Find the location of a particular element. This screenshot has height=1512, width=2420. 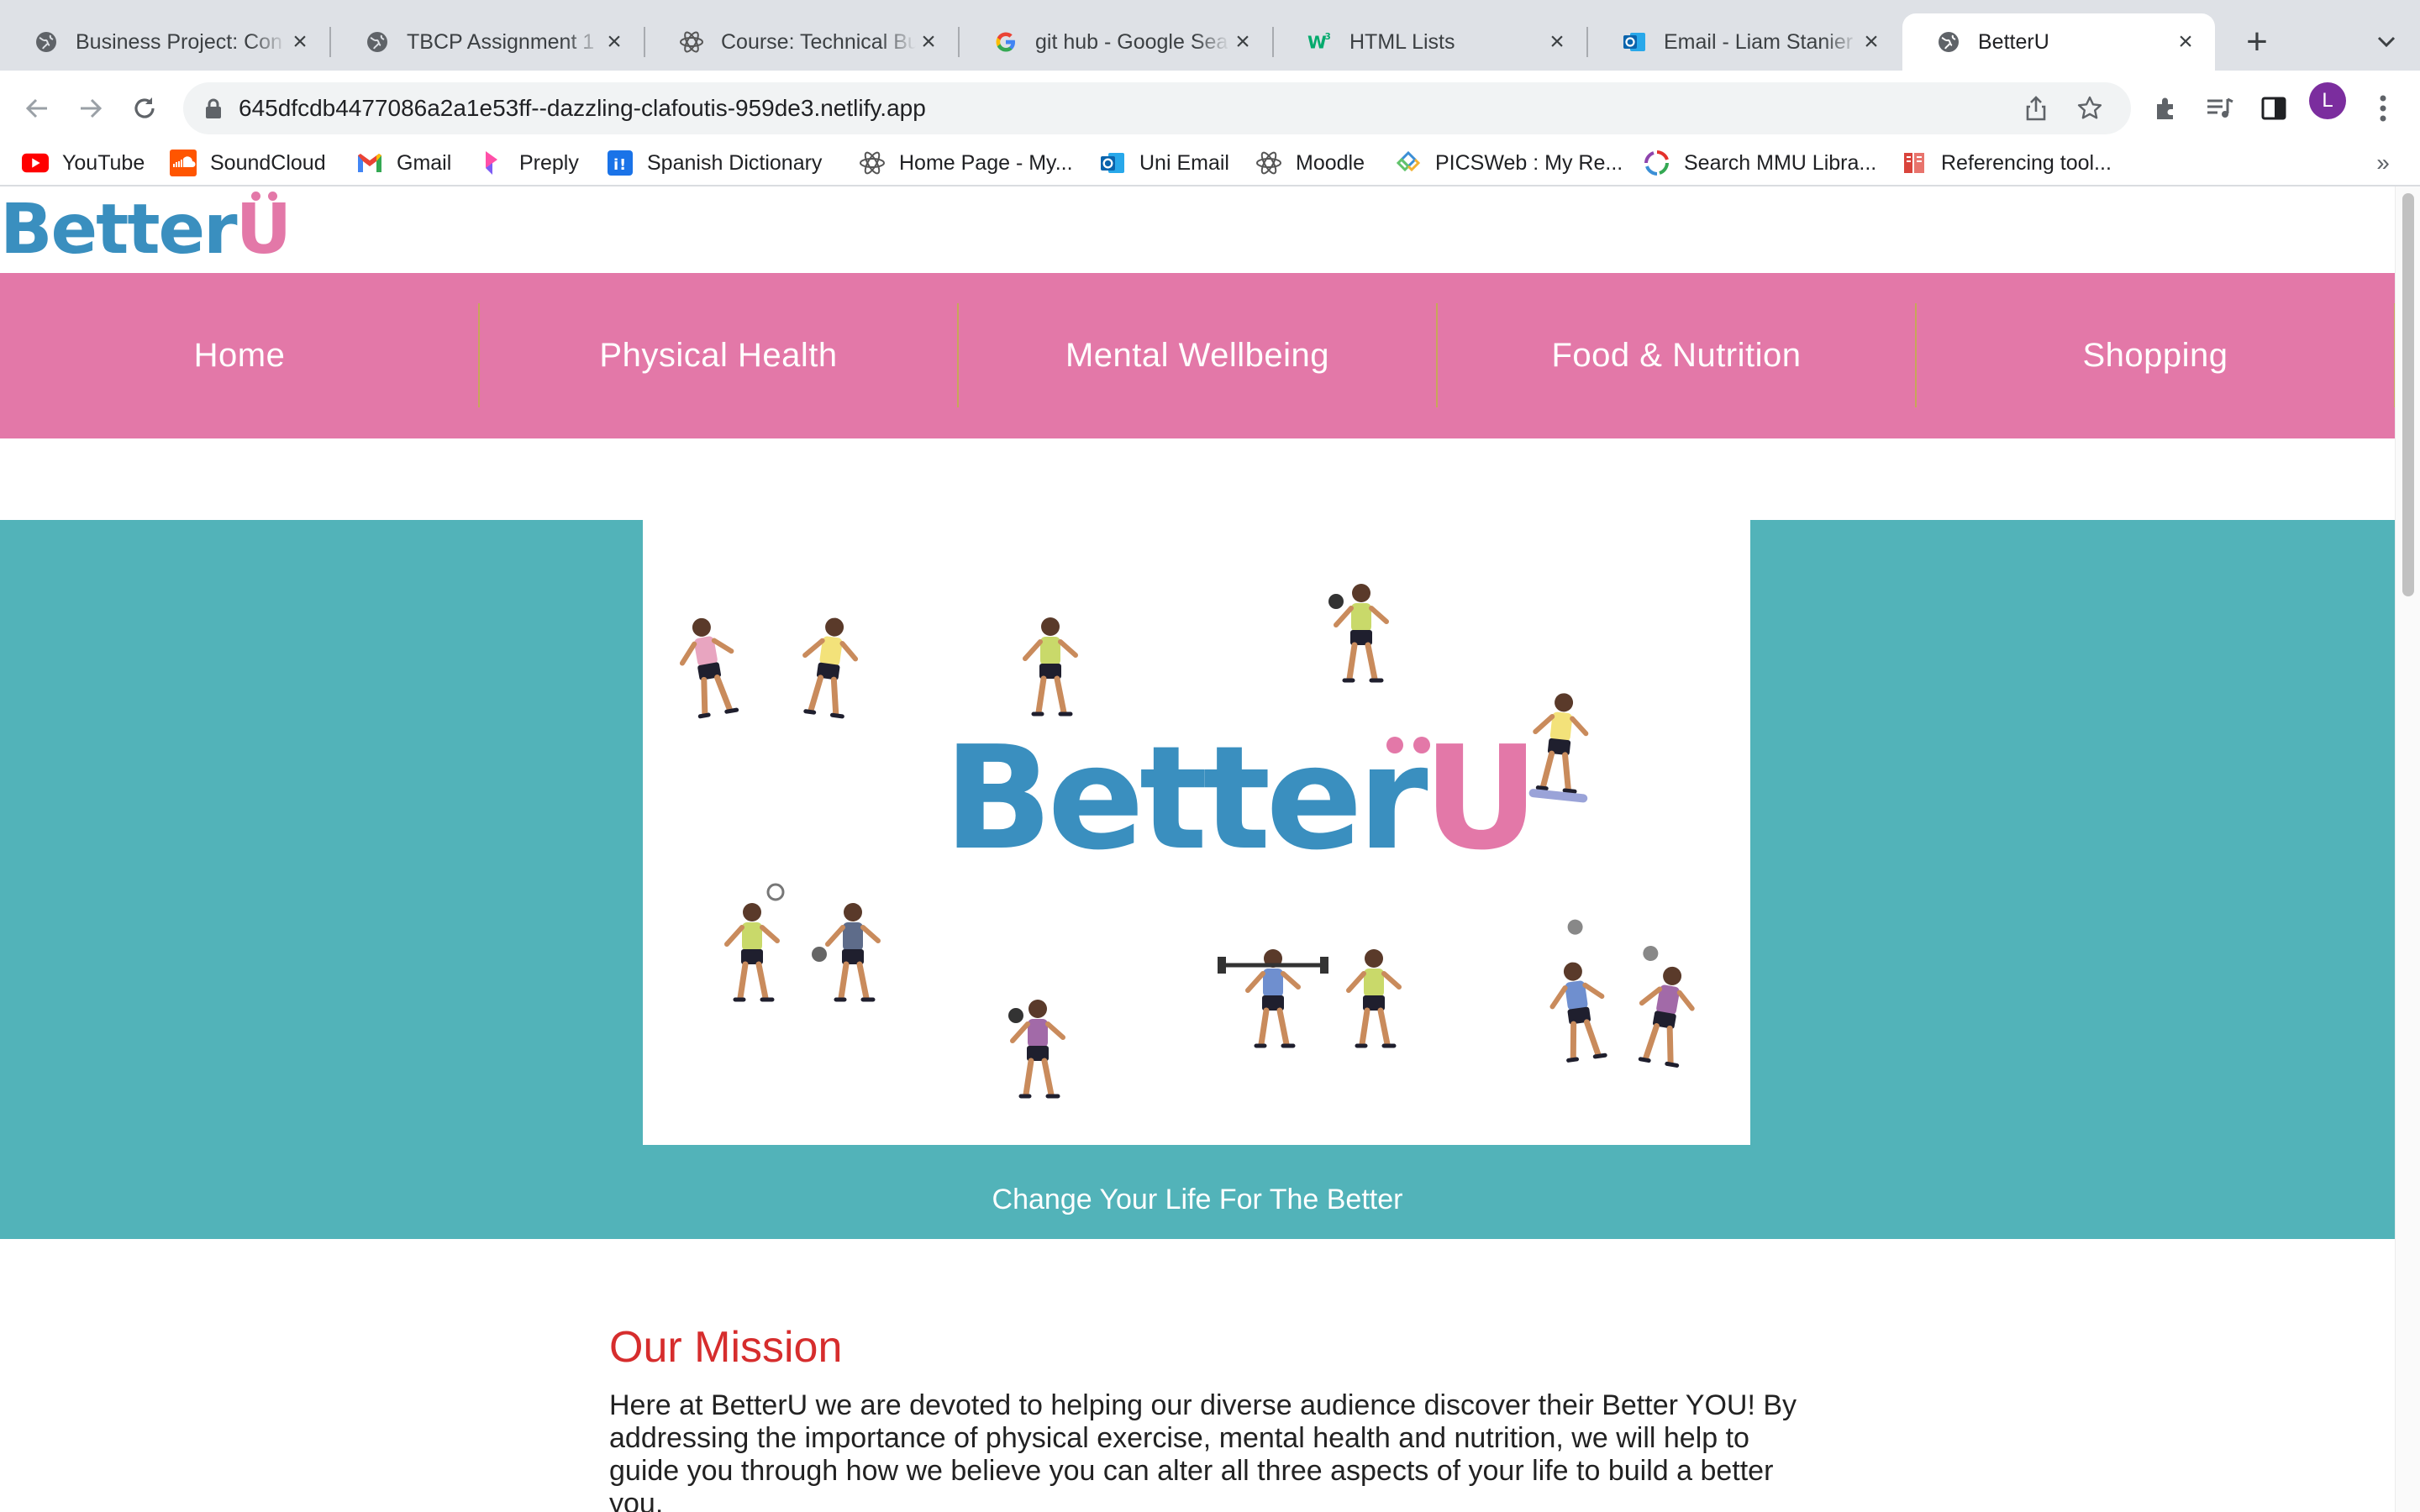

menu-dots-icon is located at coordinates (2383, 108).